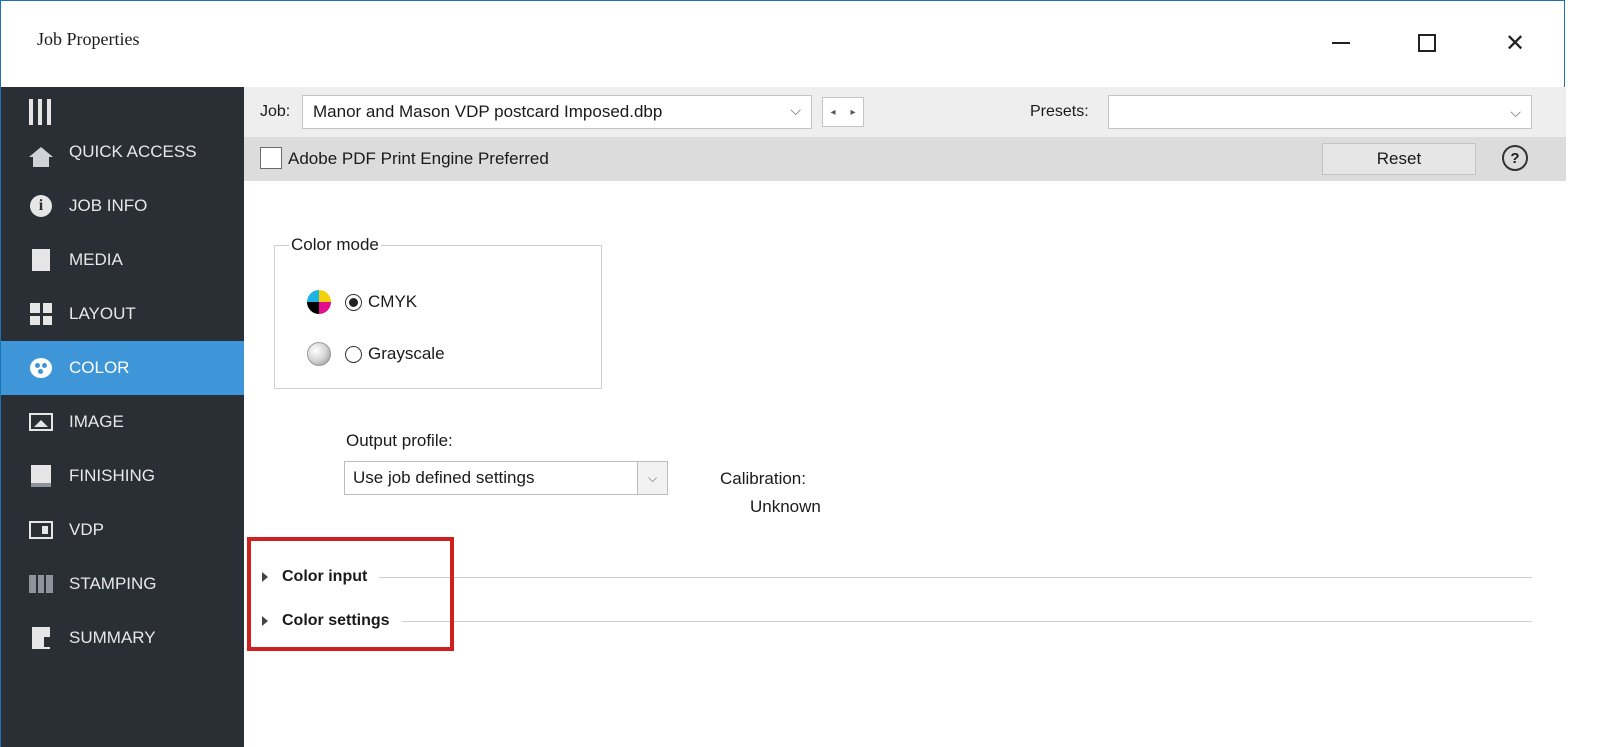 Image resolution: width=1624 pixels, height=747 pixels. Describe the element at coordinates (41, 314) in the screenshot. I see `layout-icon` at that location.